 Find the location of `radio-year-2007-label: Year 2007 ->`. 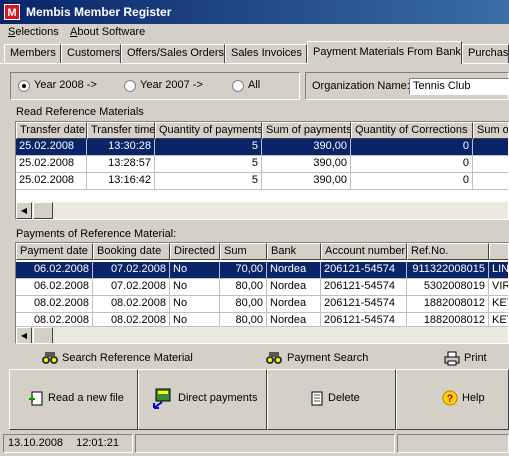

radio-year-2007-label: Year 2007 -> is located at coordinates (171, 85).